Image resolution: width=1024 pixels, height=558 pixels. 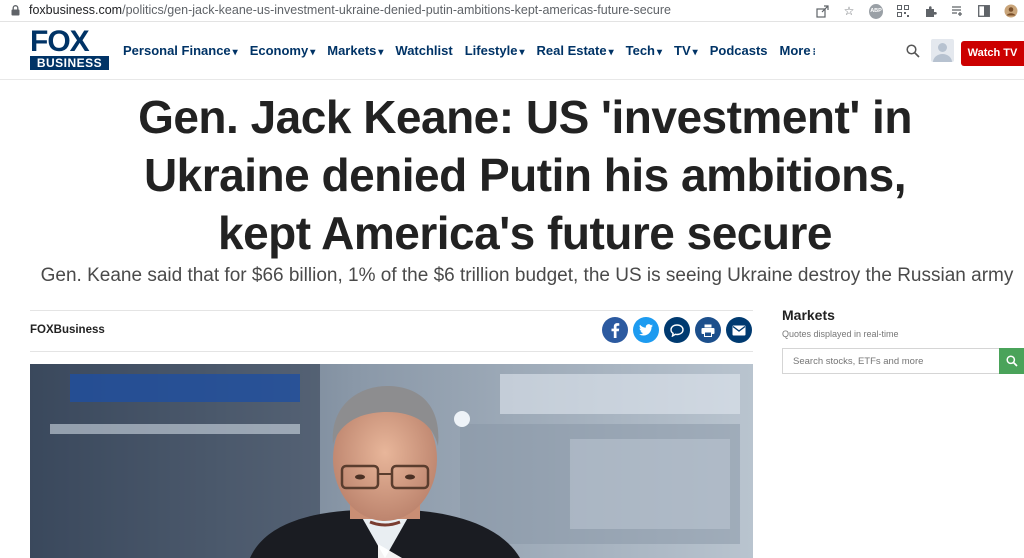 I want to click on nav-watchlist: Watchlist, so click(x=423, y=50).